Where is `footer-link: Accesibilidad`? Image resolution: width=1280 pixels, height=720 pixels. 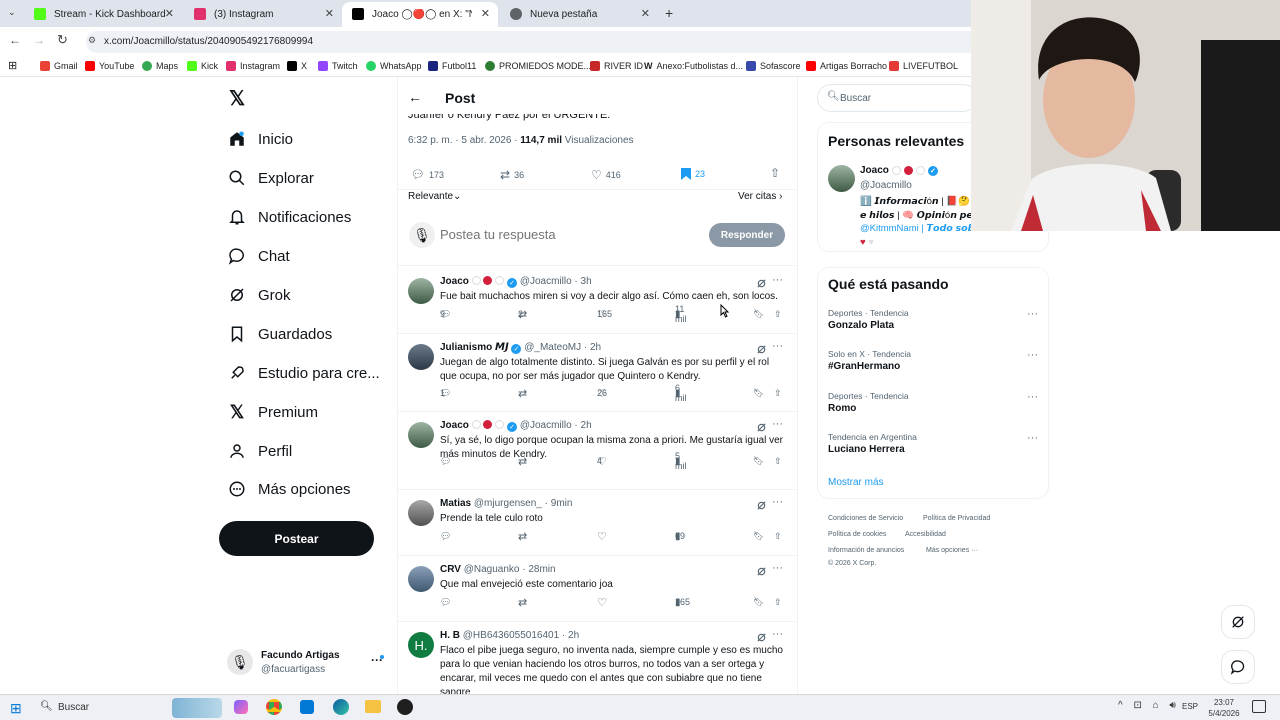 footer-link: Accesibilidad is located at coordinates (925, 534).